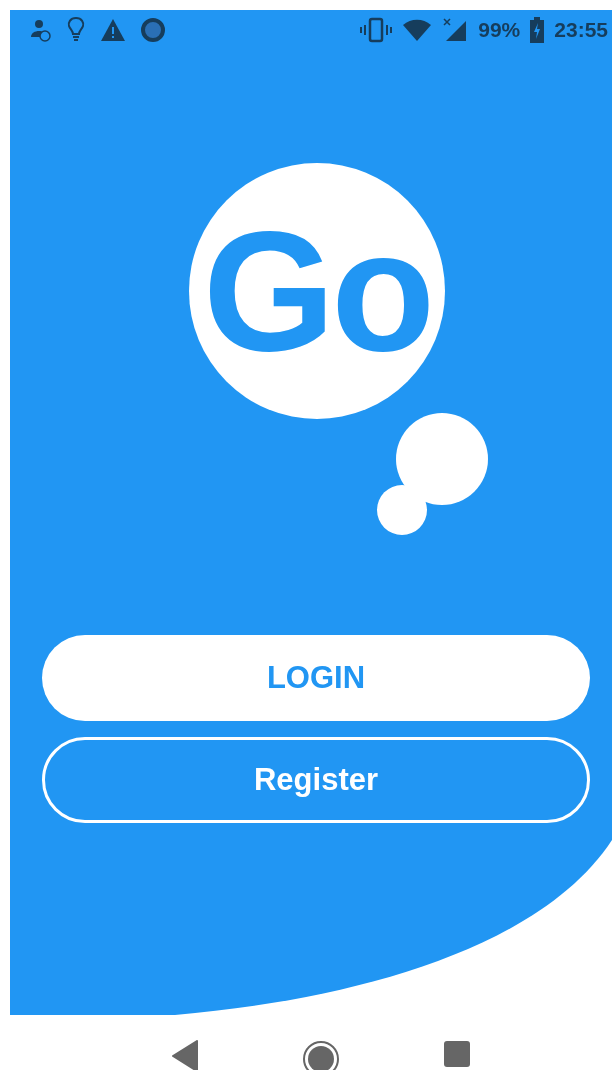  I want to click on recents-icon, so click(456, 1054).